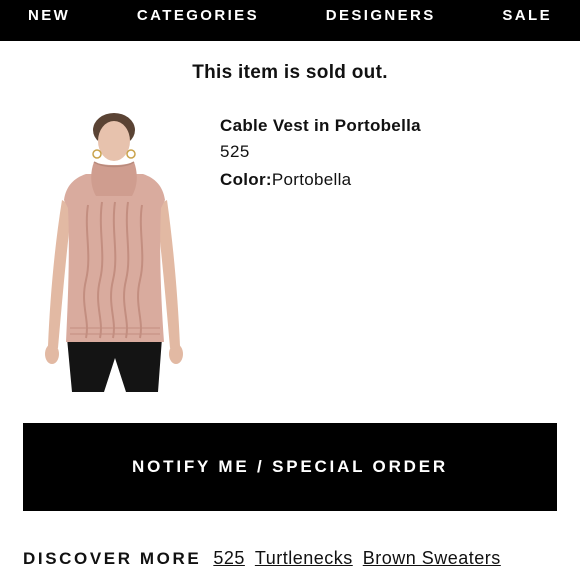 The image size is (580, 580). I want to click on notify-me-button: NOTIFY ME / SPECIAL ORDER, so click(290, 467).